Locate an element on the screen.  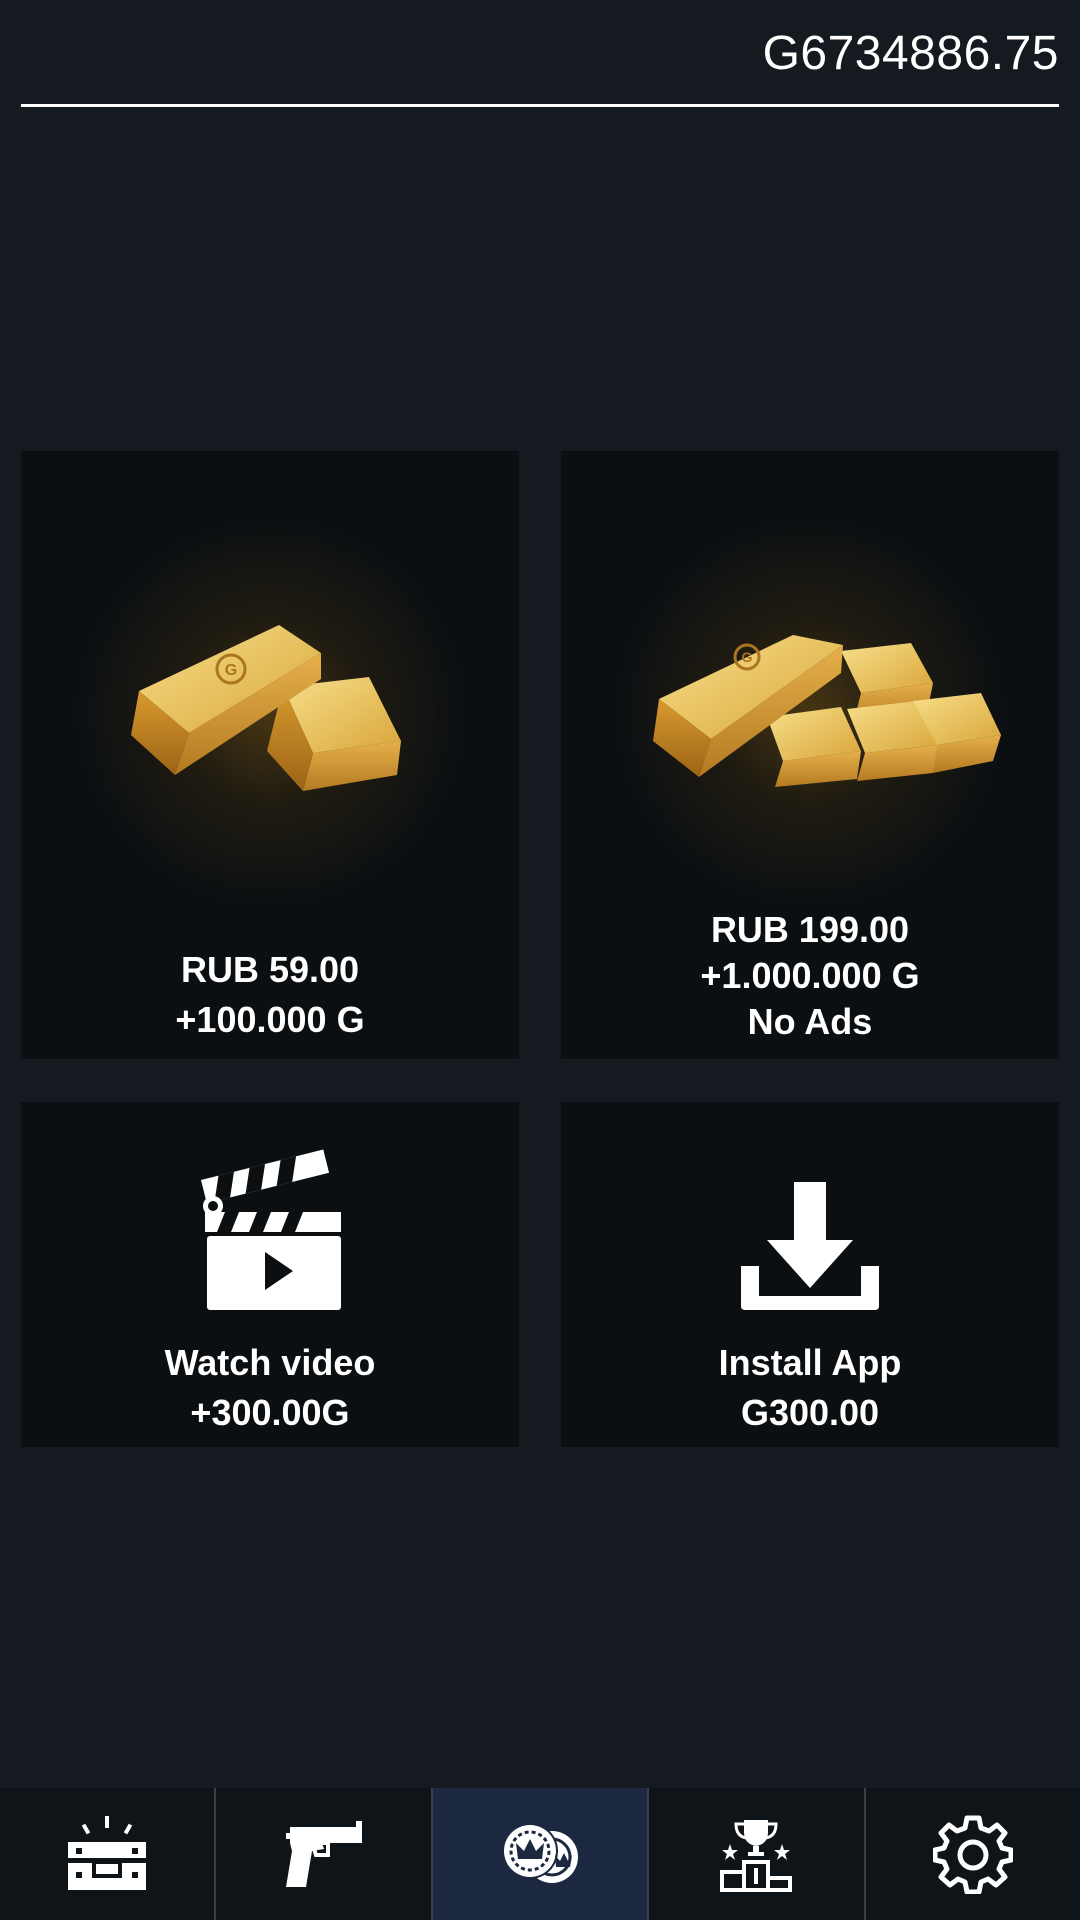
bottom-nav is located at coordinates (540, 1854).